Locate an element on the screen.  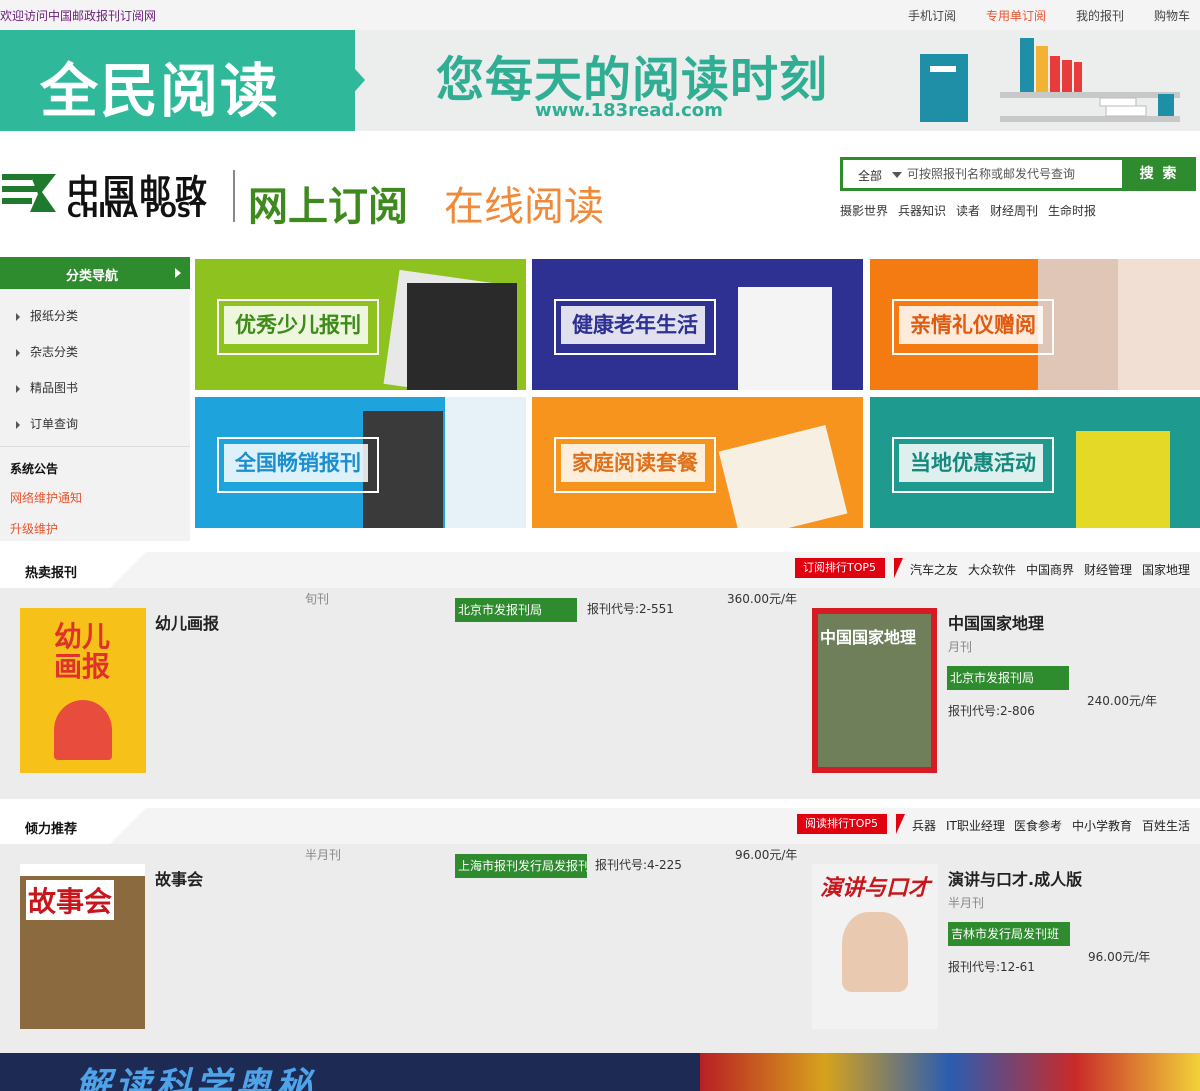
publisher-badge: 北京市发报刊局 is located at coordinates (1008, 678).